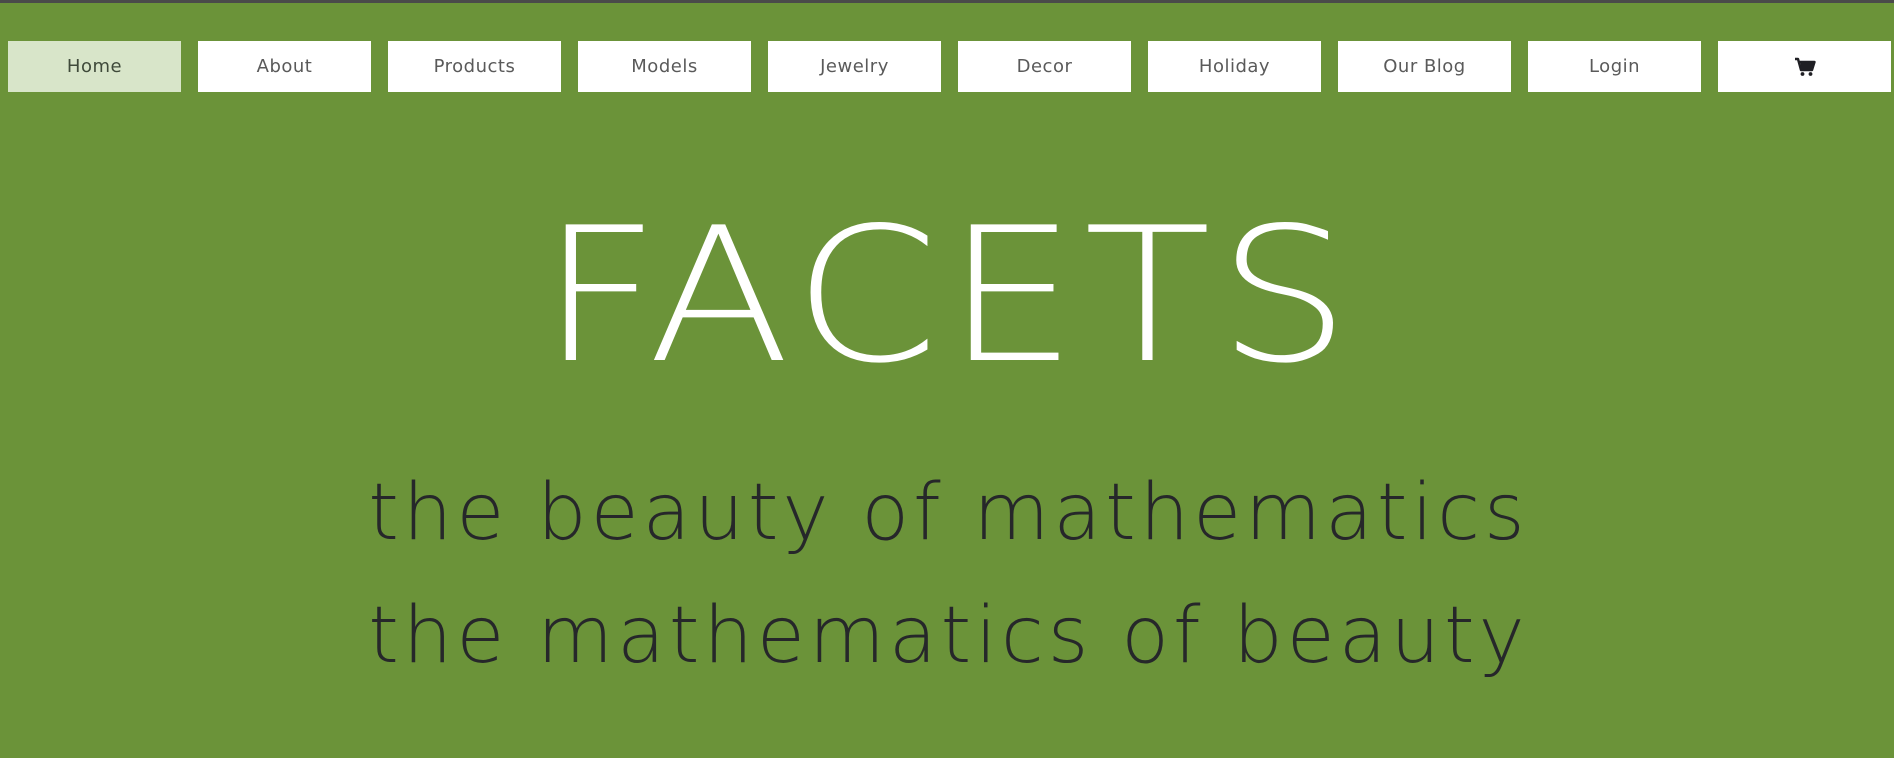 This screenshot has width=1897, height=758. Describe the element at coordinates (948, 513) in the screenshot. I see `tagline-1: the beauty of mathematics` at that location.